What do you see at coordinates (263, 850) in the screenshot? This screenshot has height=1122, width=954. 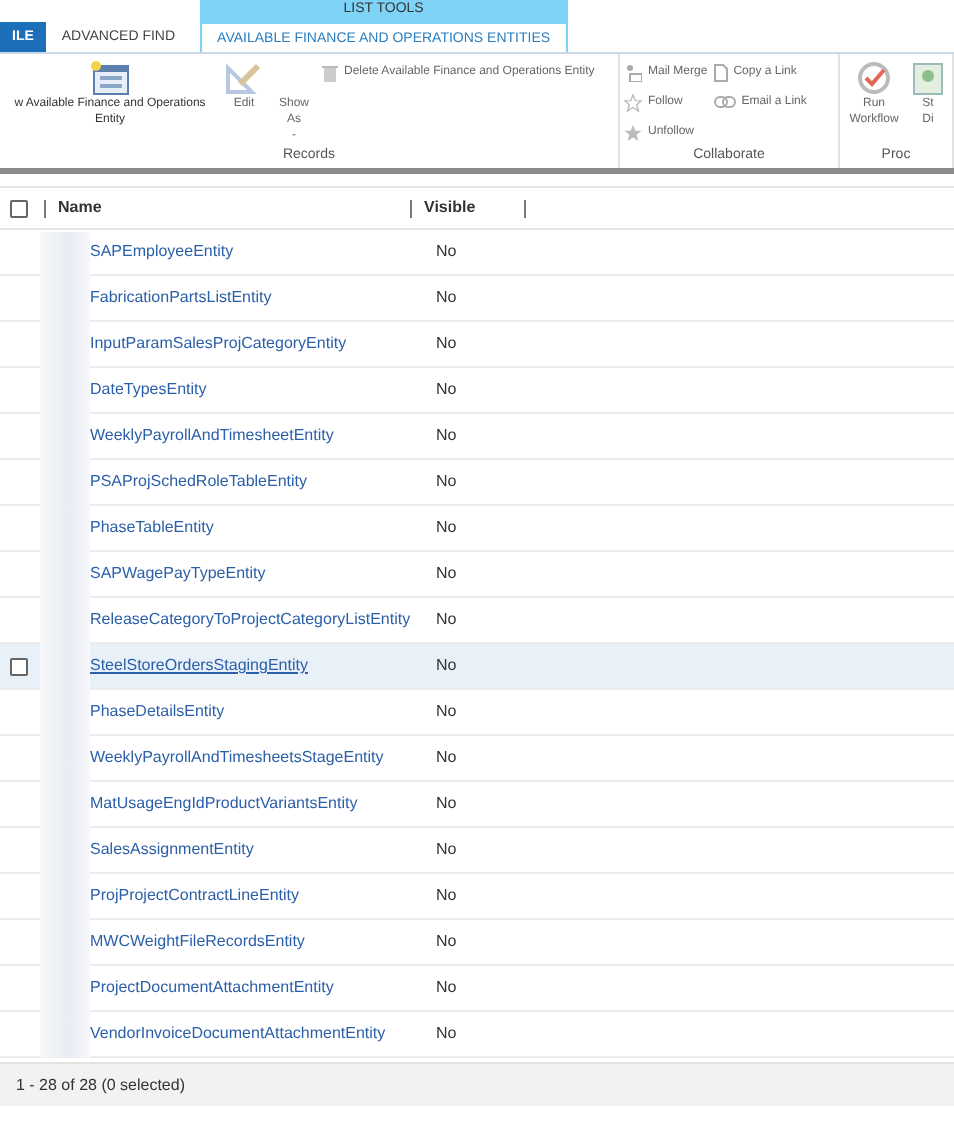 I see `entity-link: SalesAssignmentEntity` at bounding box center [263, 850].